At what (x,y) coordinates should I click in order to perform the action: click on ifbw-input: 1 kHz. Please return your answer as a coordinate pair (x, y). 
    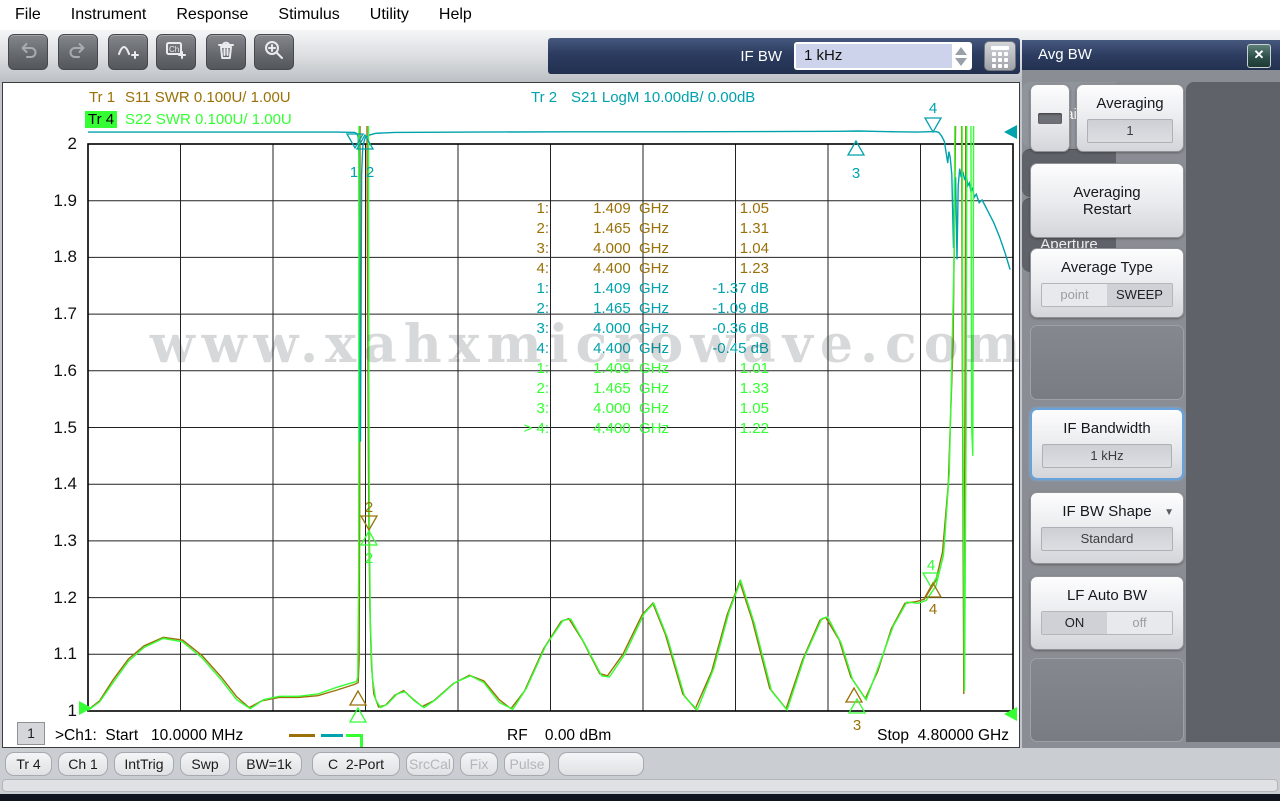
    Looking at the image, I should click on (883, 56).